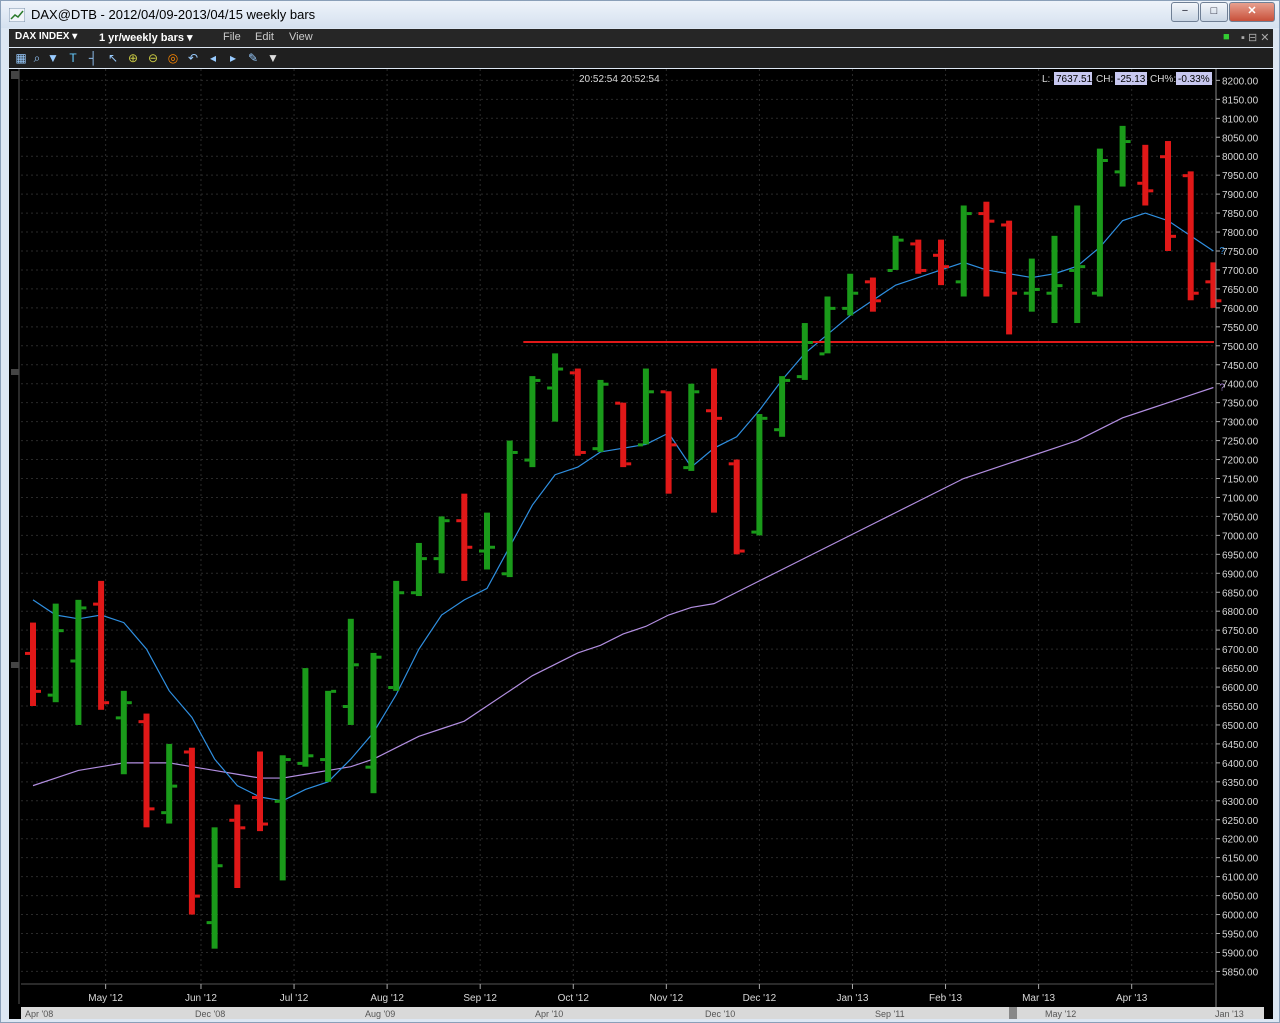 This screenshot has width=1280, height=1023. Describe the element at coordinates (113, 58) in the screenshot. I see `cursor-icon: ↖` at that location.